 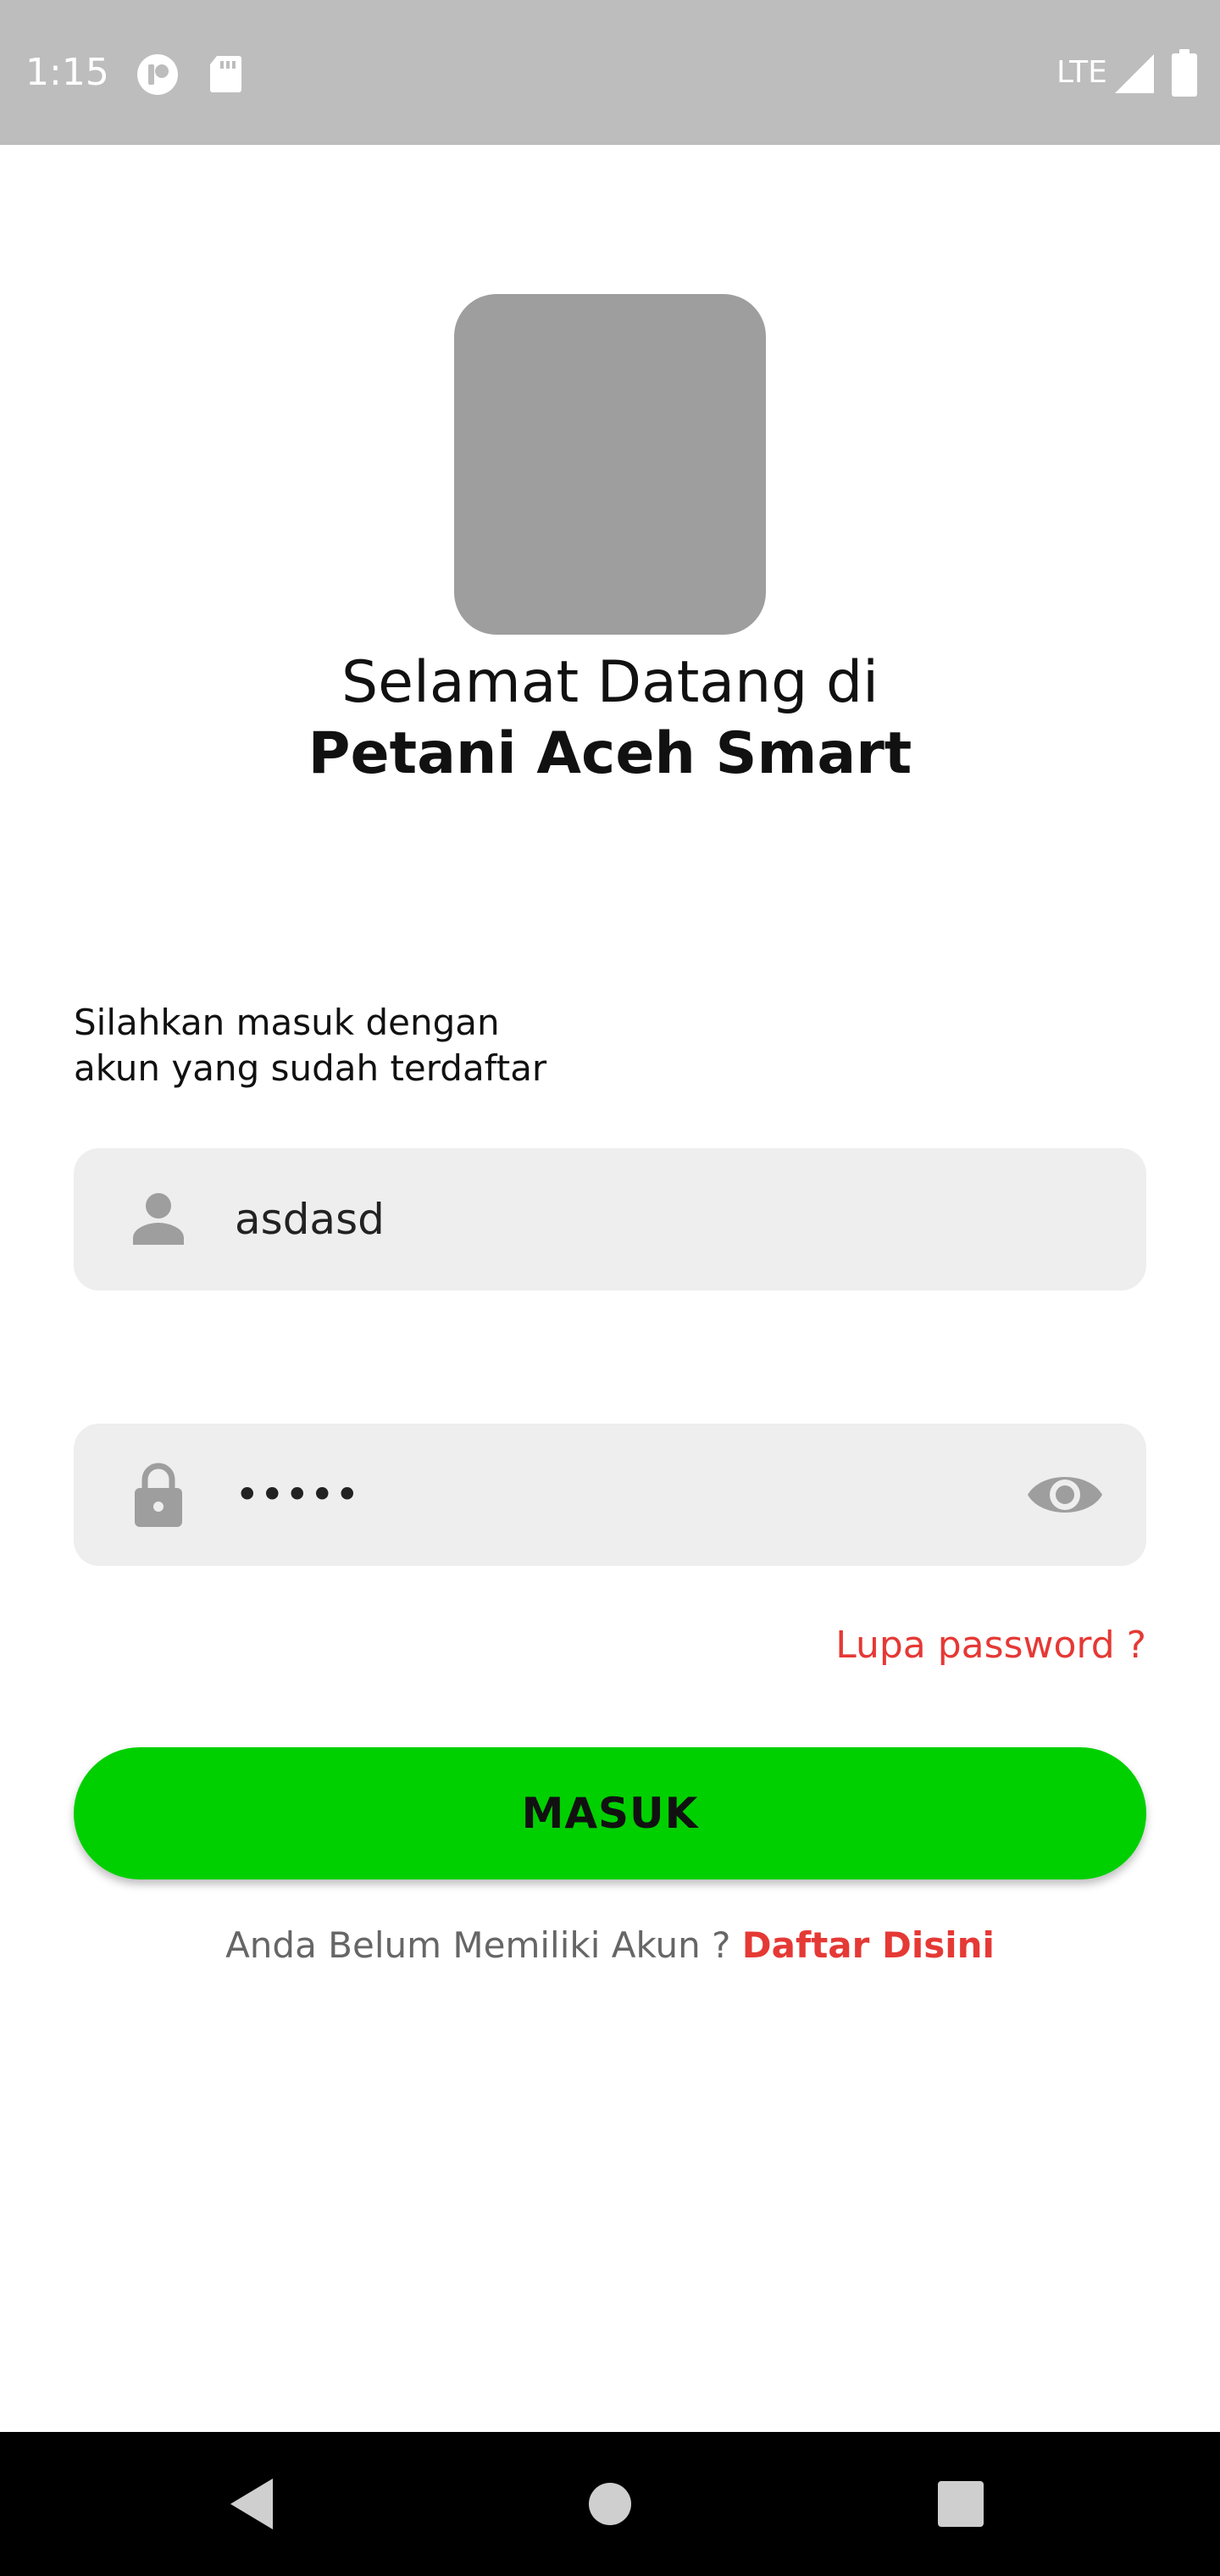 I want to click on username-field, so click(x=610, y=1219).